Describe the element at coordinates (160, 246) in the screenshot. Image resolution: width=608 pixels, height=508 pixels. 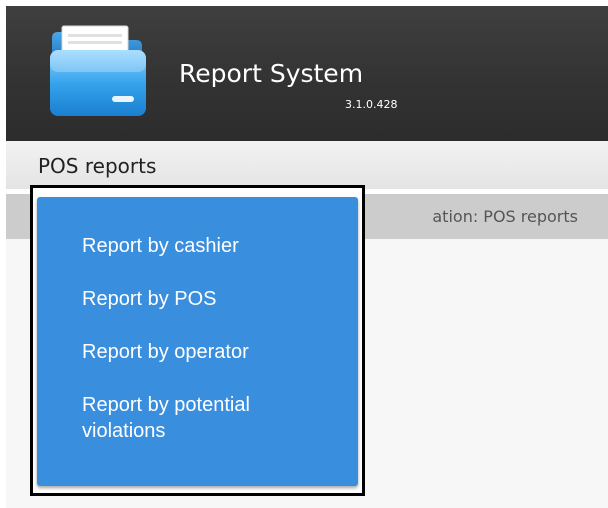
I see `menu-item-report-by-cashier: Report by cashier` at that location.